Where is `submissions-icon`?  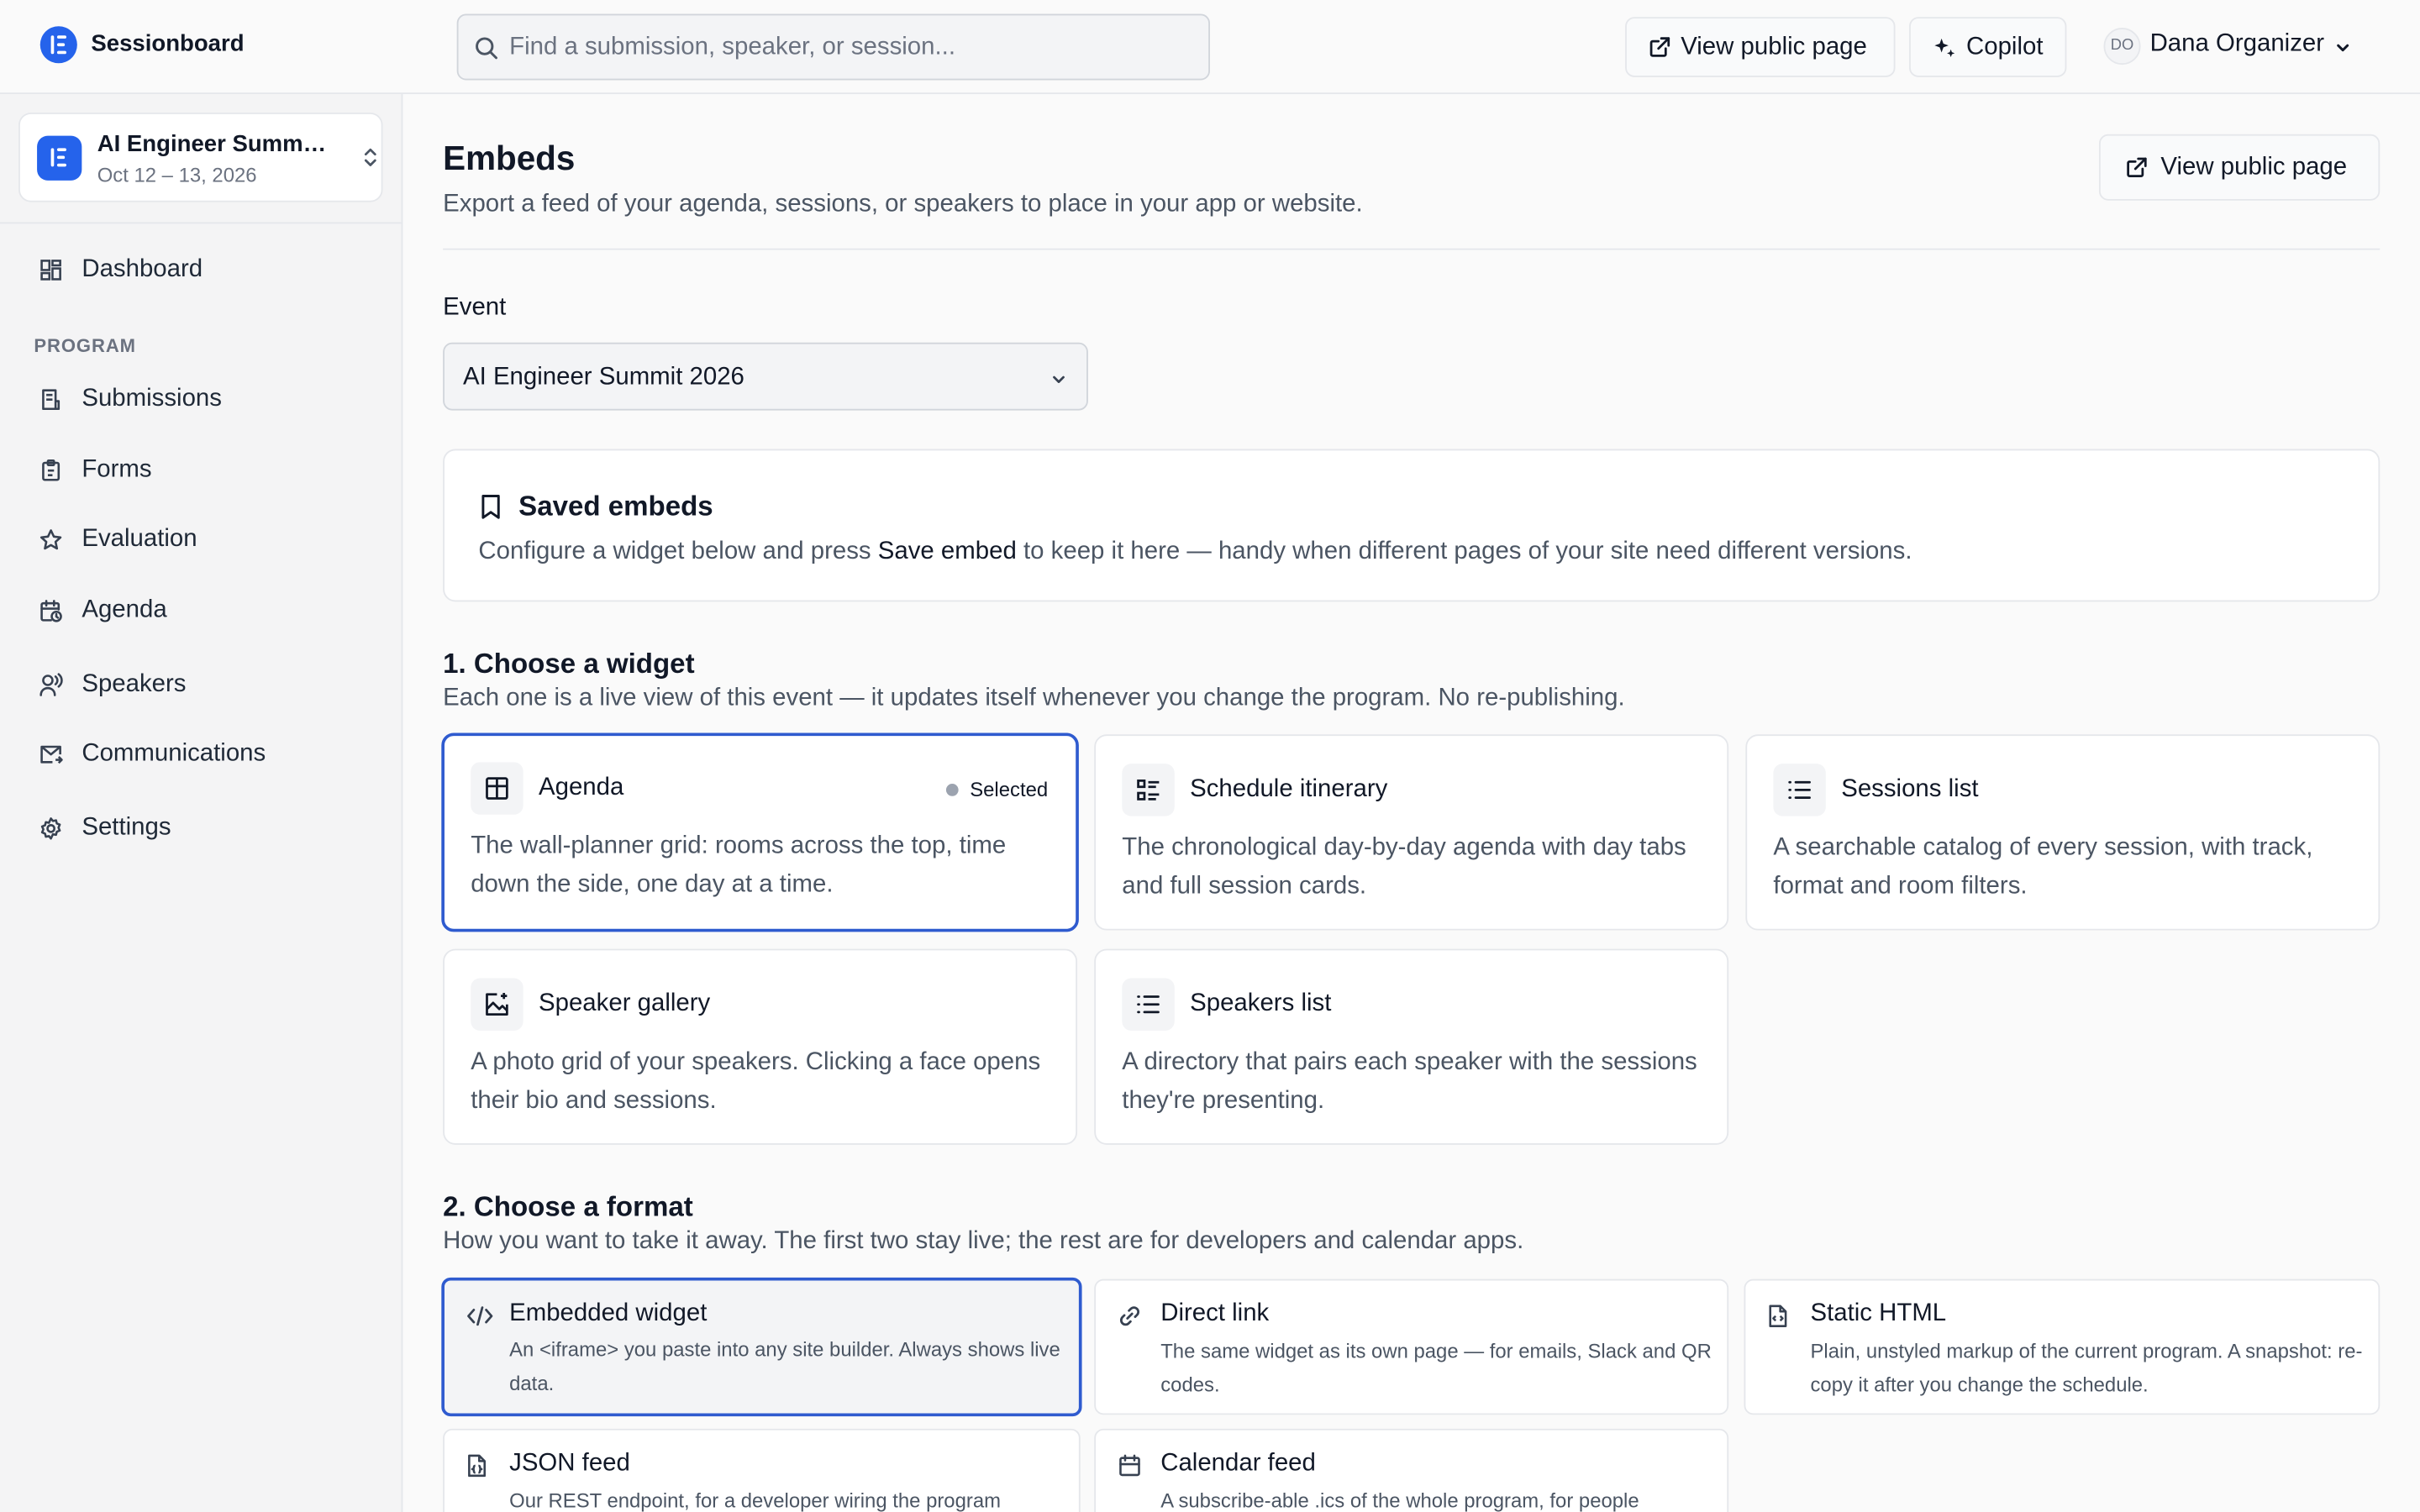
submissions-icon is located at coordinates (51, 400).